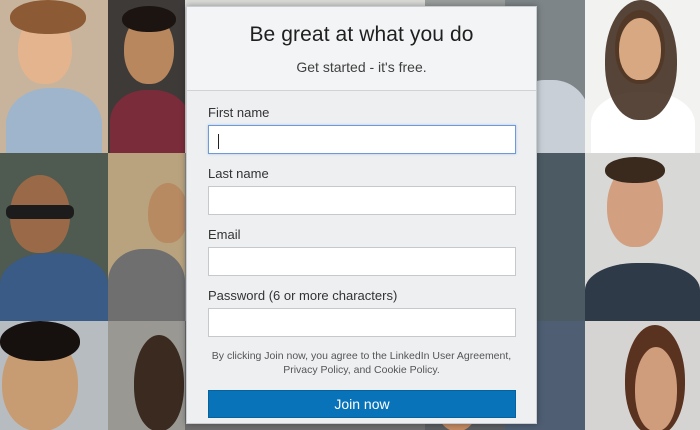 The width and height of the screenshot is (700, 430). I want to click on join-now-button: Join now, so click(362, 404).